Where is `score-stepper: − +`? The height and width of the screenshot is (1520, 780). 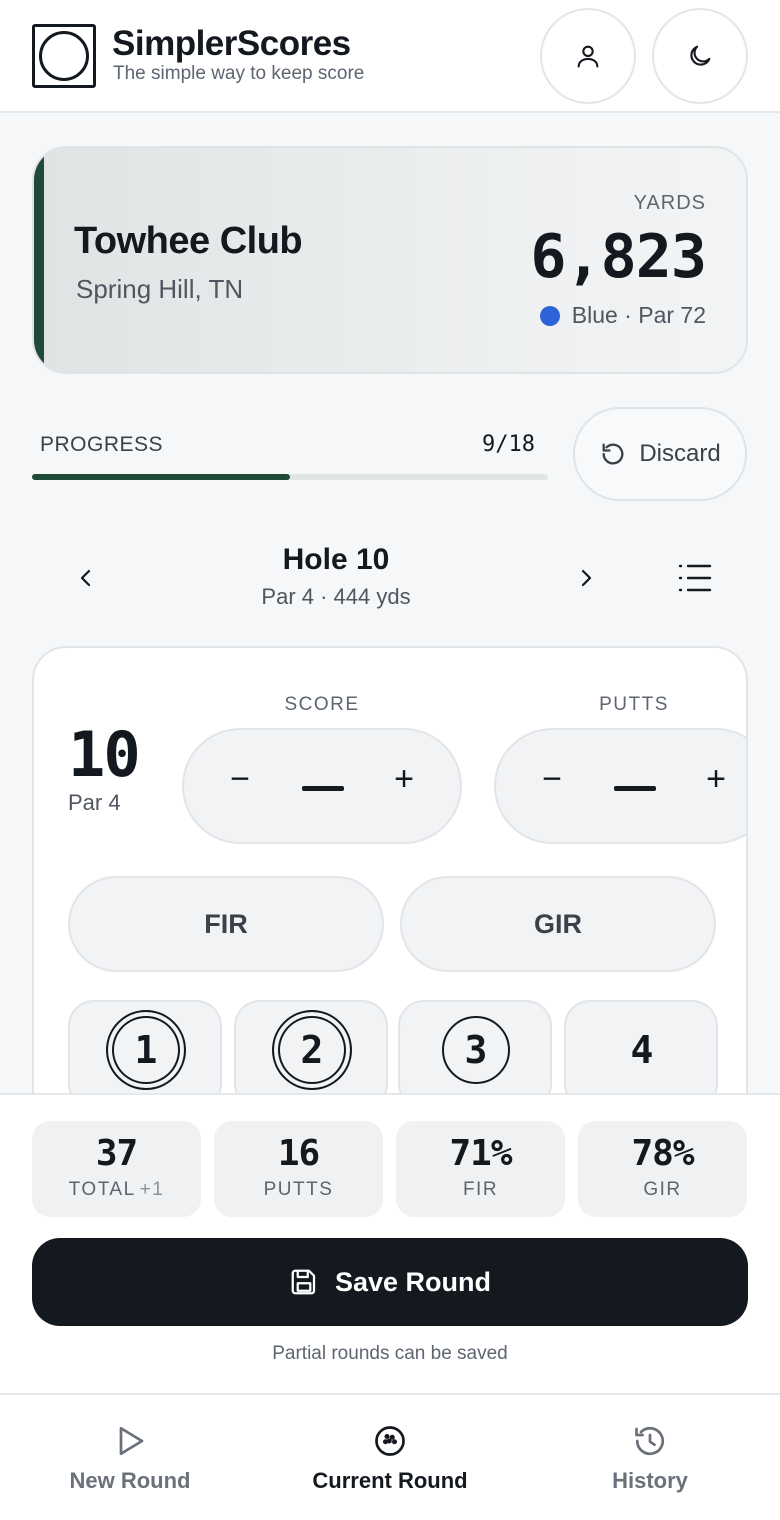
score-stepper: − + is located at coordinates (322, 786).